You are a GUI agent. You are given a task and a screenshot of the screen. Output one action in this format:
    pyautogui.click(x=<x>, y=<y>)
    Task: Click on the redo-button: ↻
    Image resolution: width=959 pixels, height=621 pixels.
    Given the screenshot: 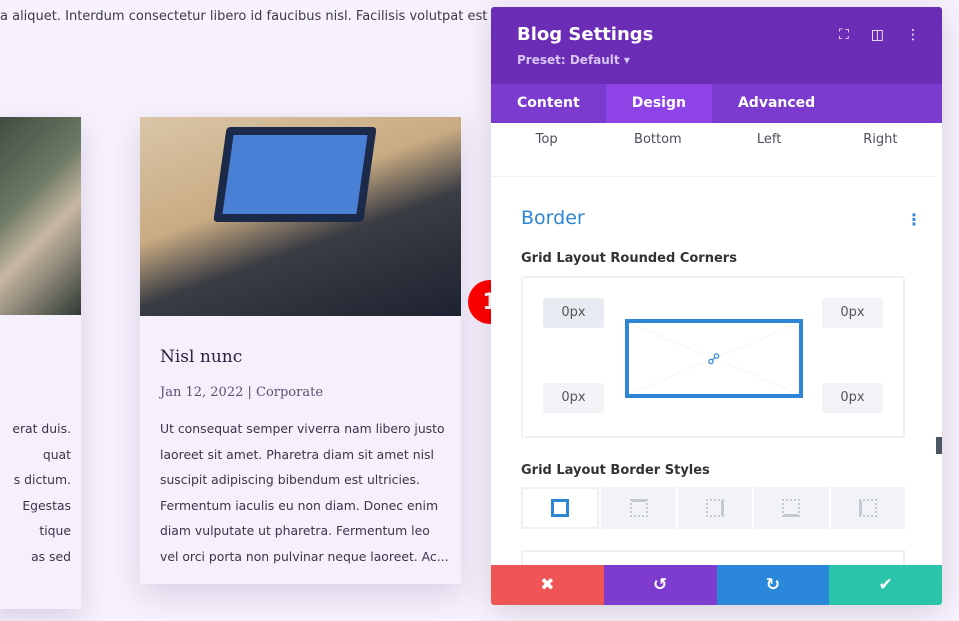 What is the action you would take?
    pyautogui.click(x=773, y=585)
    